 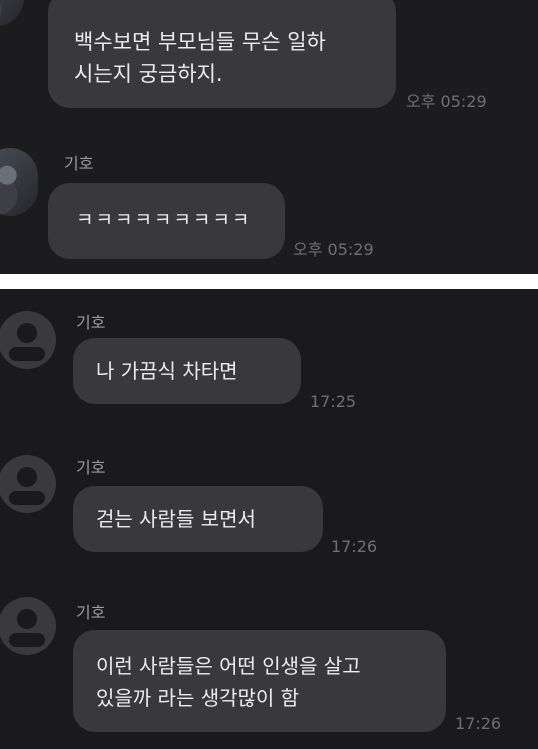 I want to click on message-line: 나 가끔식 차타면, so click(x=167, y=371).